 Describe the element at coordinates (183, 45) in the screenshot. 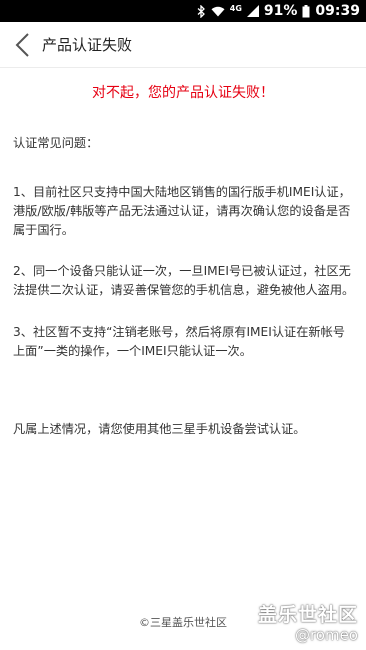

I see `app-bar: 产品认证失败` at that location.